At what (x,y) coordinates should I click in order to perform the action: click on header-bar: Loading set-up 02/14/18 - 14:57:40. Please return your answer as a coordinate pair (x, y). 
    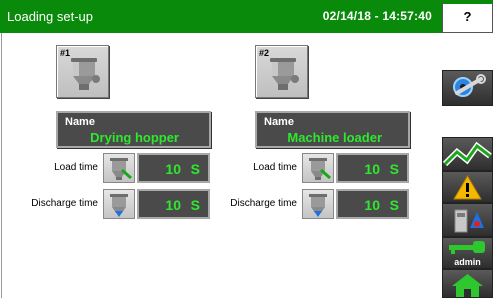
    Looking at the image, I should click on (221, 16).